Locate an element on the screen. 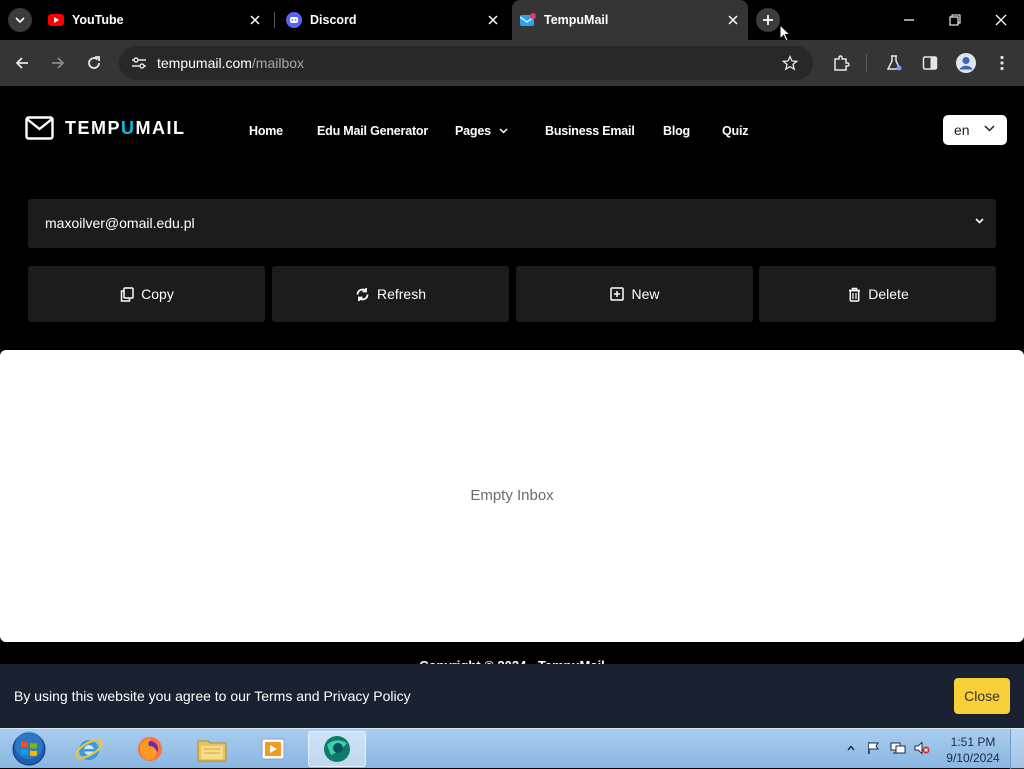  start-button is located at coordinates (29, 749).